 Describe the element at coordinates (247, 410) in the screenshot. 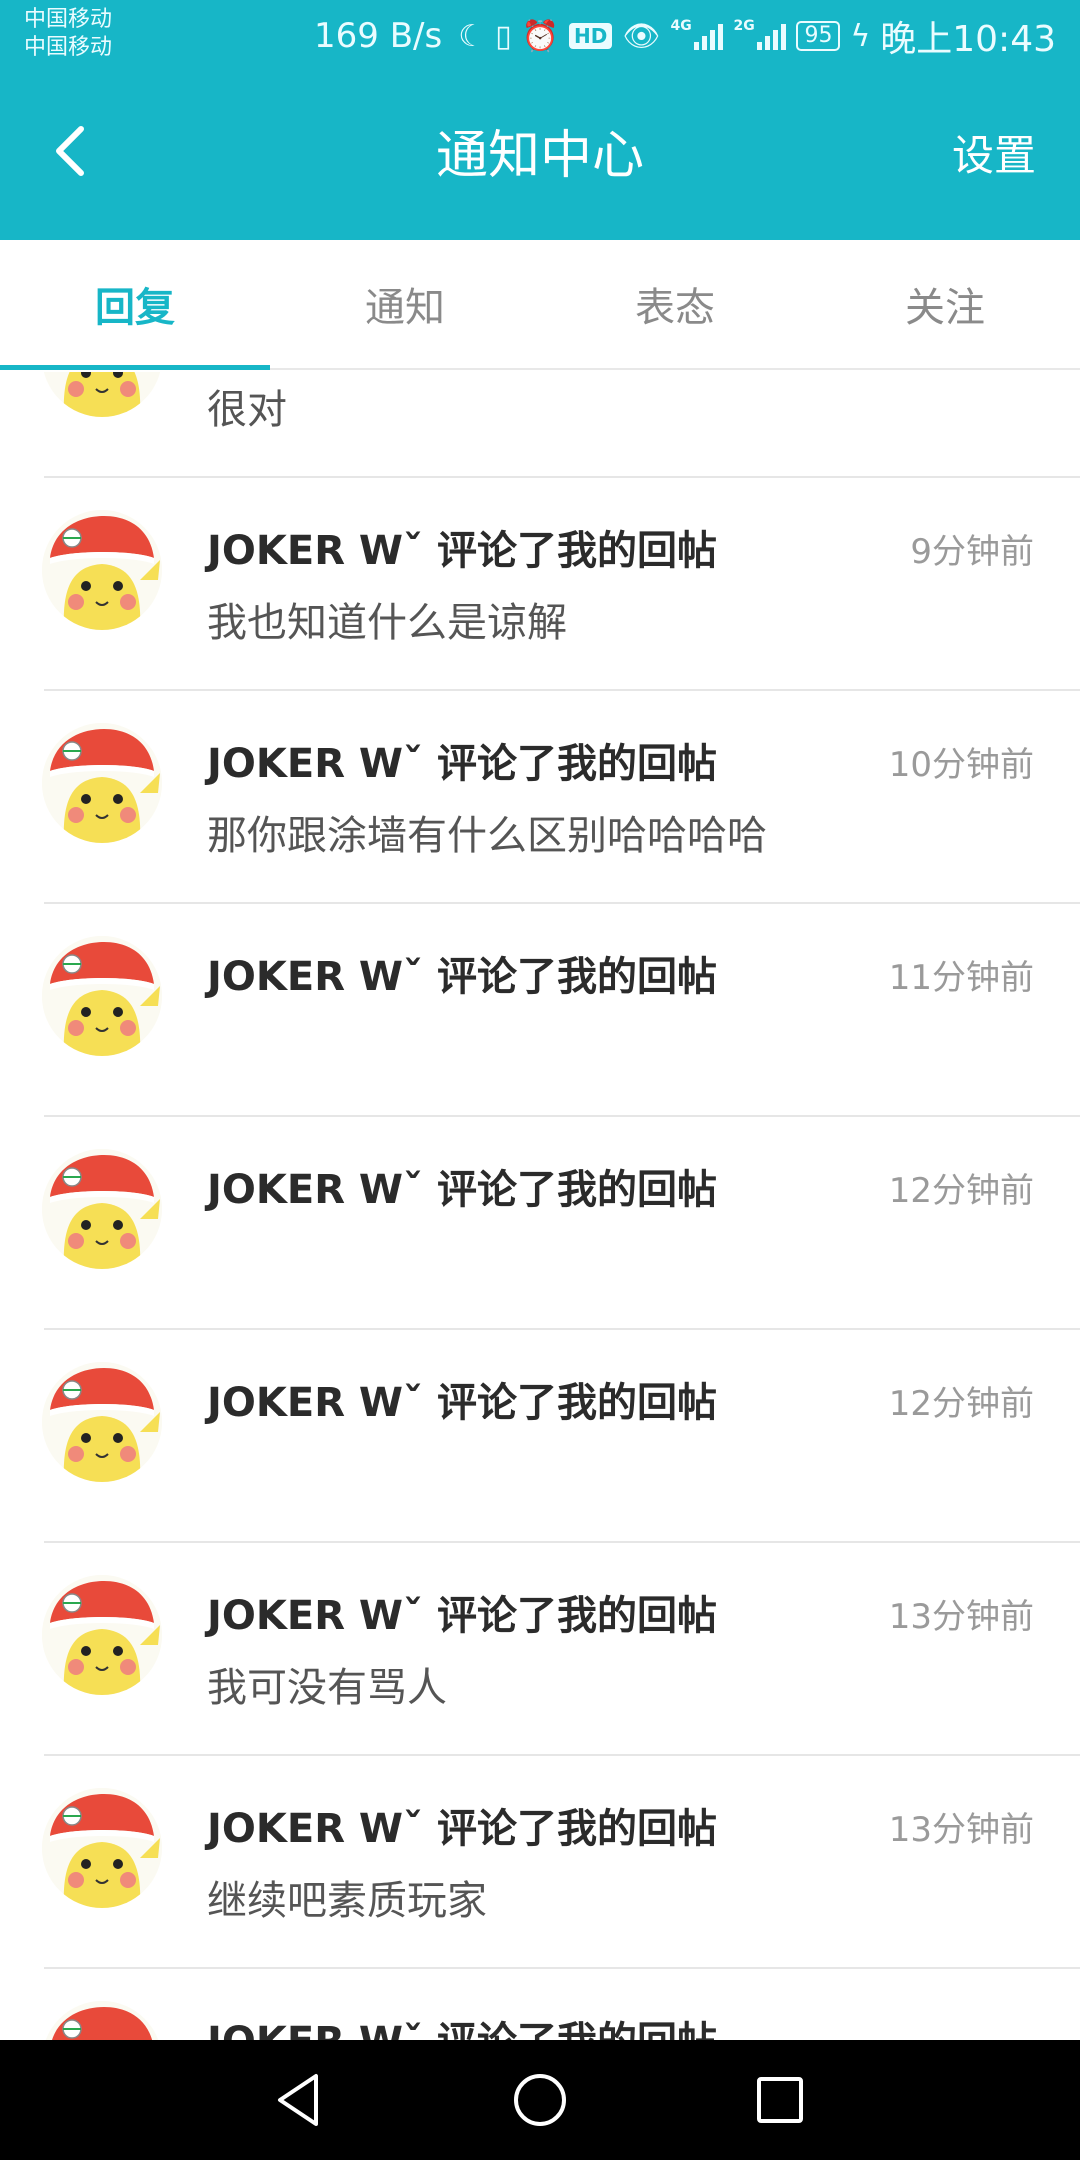

I see `notification-content: 很对` at that location.